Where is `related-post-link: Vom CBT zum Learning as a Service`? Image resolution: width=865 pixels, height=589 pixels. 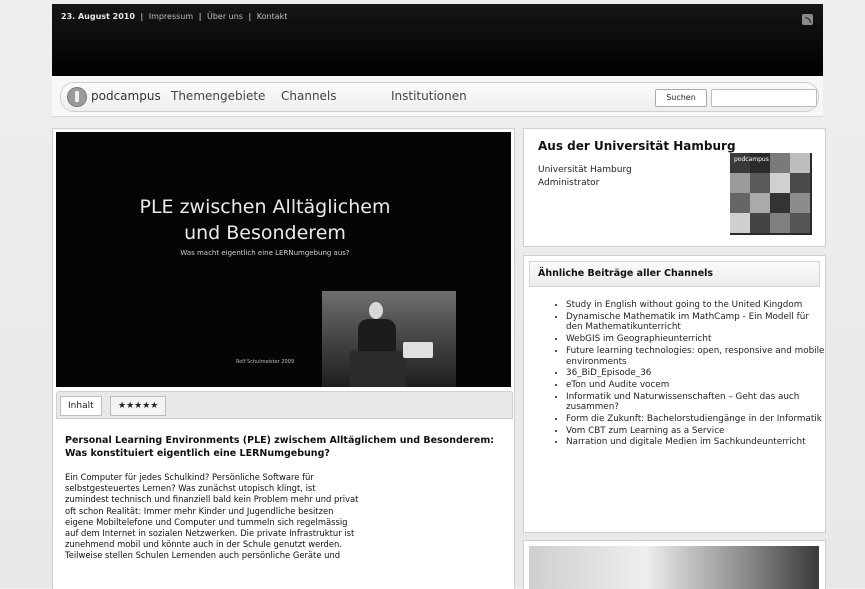
related-post-link: Vom CBT zum Learning as a Service is located at coordinates (697, 431).